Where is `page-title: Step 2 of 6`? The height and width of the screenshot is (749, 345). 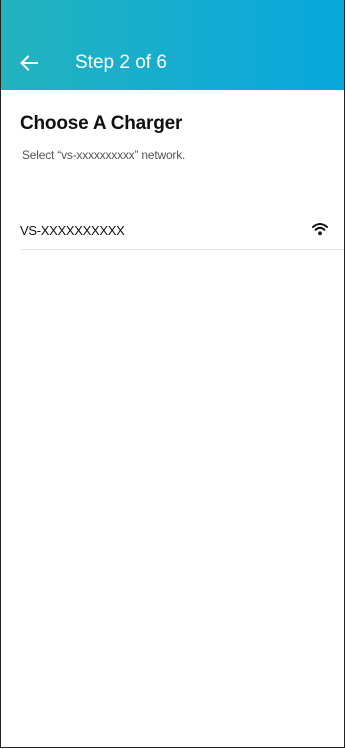 page-title: Step 2 of 6 is located at coordinates (121, 62).